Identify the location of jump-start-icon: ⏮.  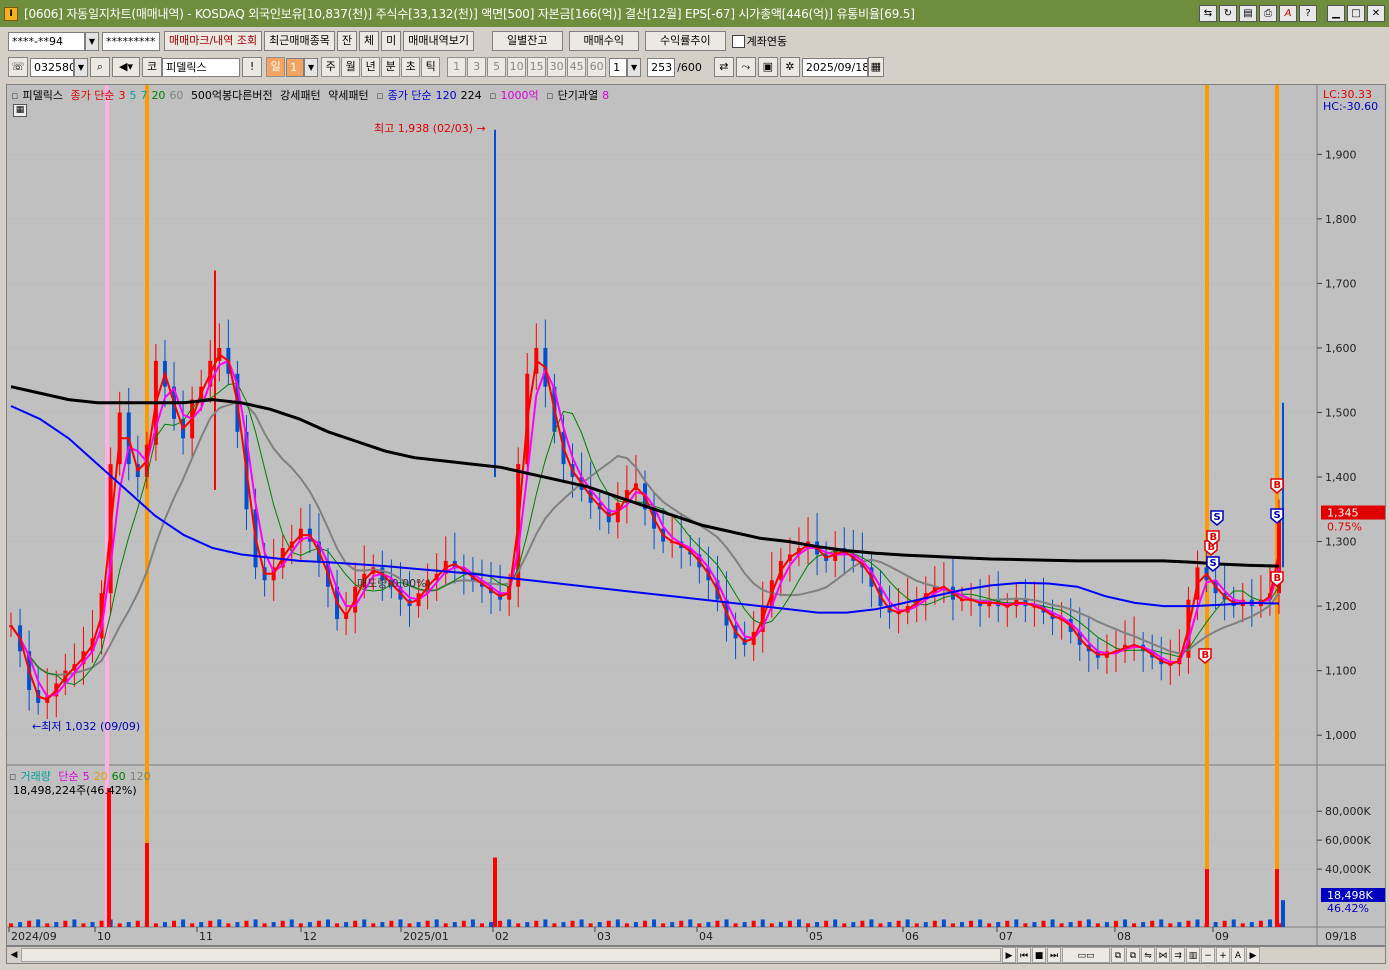
(1024, 955).